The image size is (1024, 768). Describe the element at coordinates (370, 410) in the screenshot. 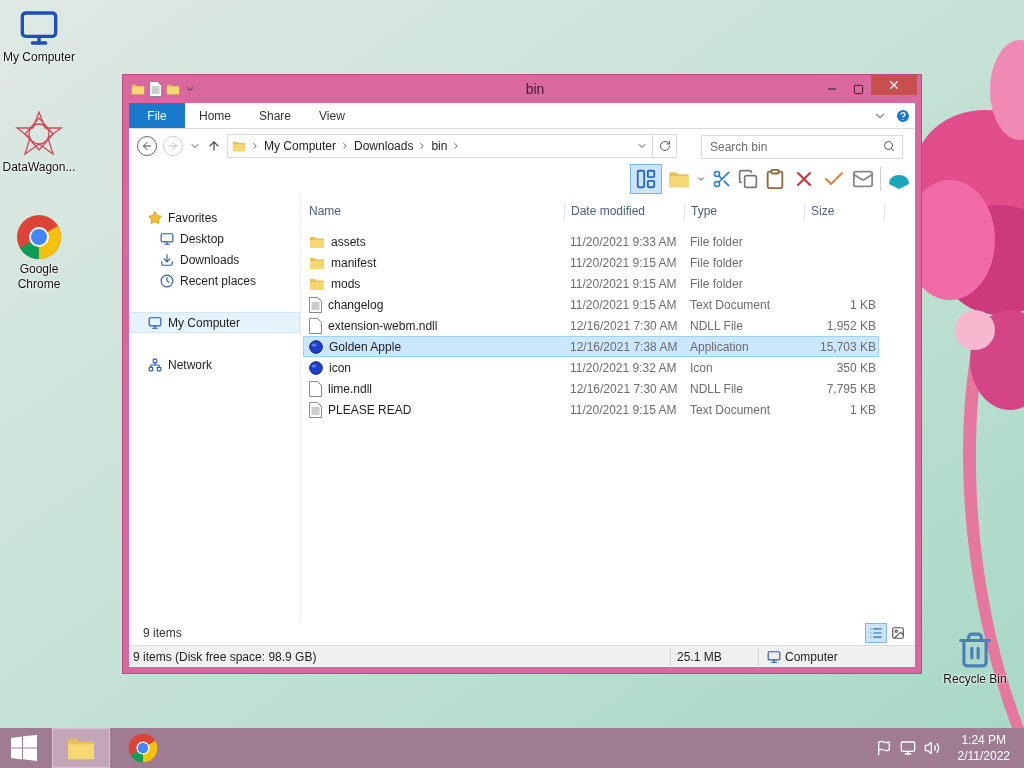

I see `file-name: PLEASE READ` at that location.